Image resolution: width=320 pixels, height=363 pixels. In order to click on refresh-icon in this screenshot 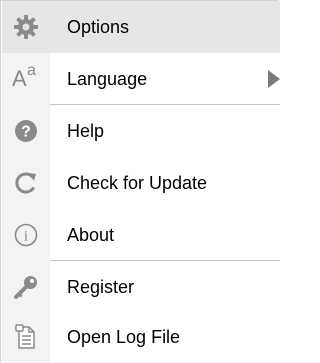, I will do `click(26, 183)`.